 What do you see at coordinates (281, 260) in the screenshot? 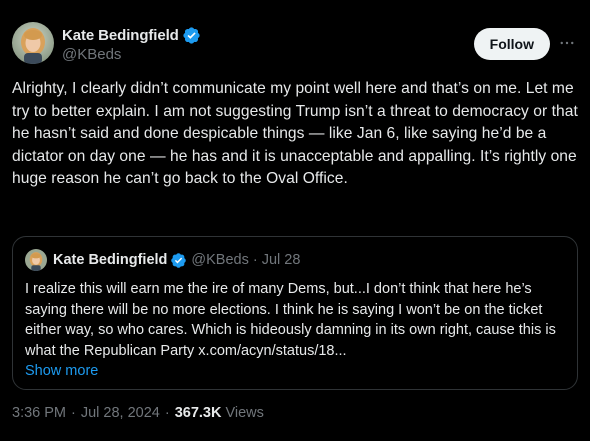
I see `quoted-tweet-date: Jul 28` at bounding box center [281, 260].